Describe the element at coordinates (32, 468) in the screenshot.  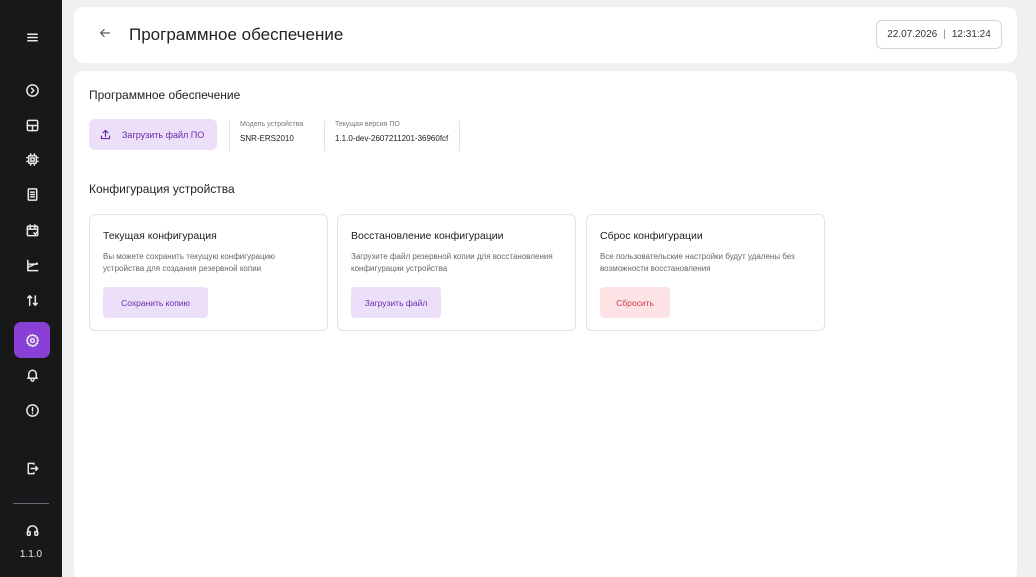
I see `logout-icon` at that location.